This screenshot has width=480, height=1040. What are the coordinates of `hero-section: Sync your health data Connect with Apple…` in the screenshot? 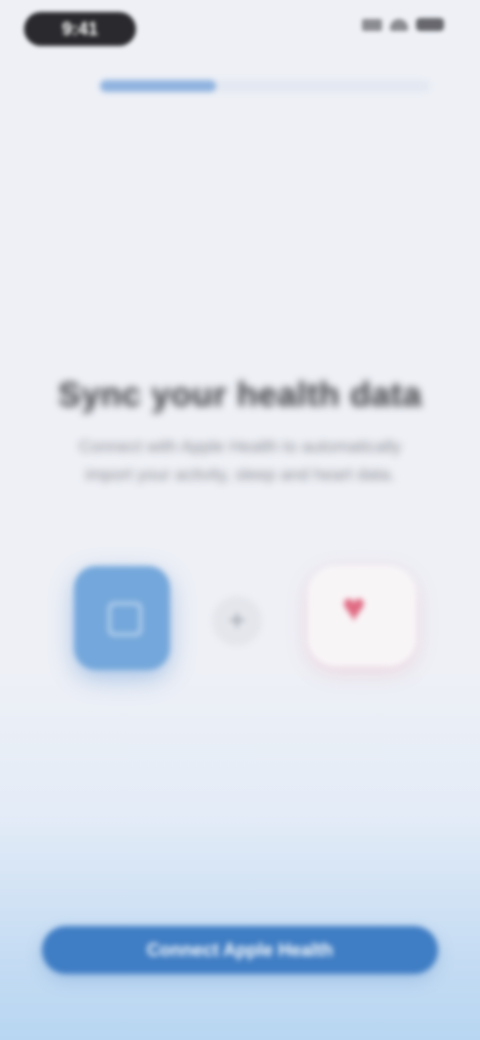 It's located at (240, 432).